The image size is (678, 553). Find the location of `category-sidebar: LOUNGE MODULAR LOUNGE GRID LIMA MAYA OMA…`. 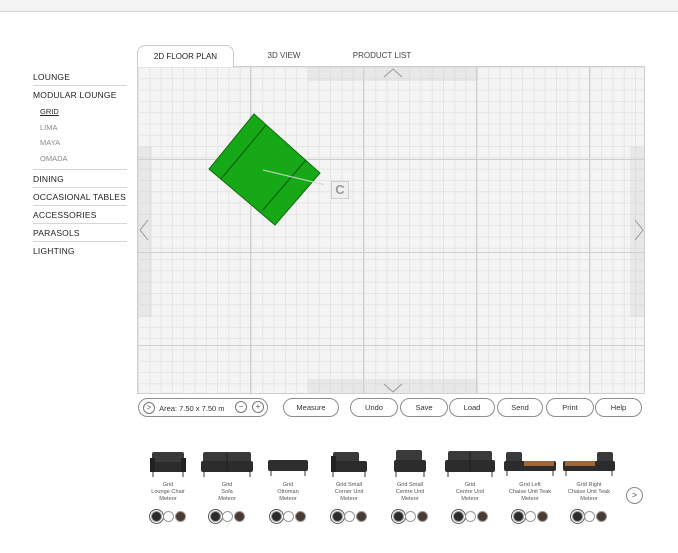

category-sidebar: LOUNGE MODULAR LOUNGE GRID LIMA MAYA OMA… is located at coordinates (80, 164).